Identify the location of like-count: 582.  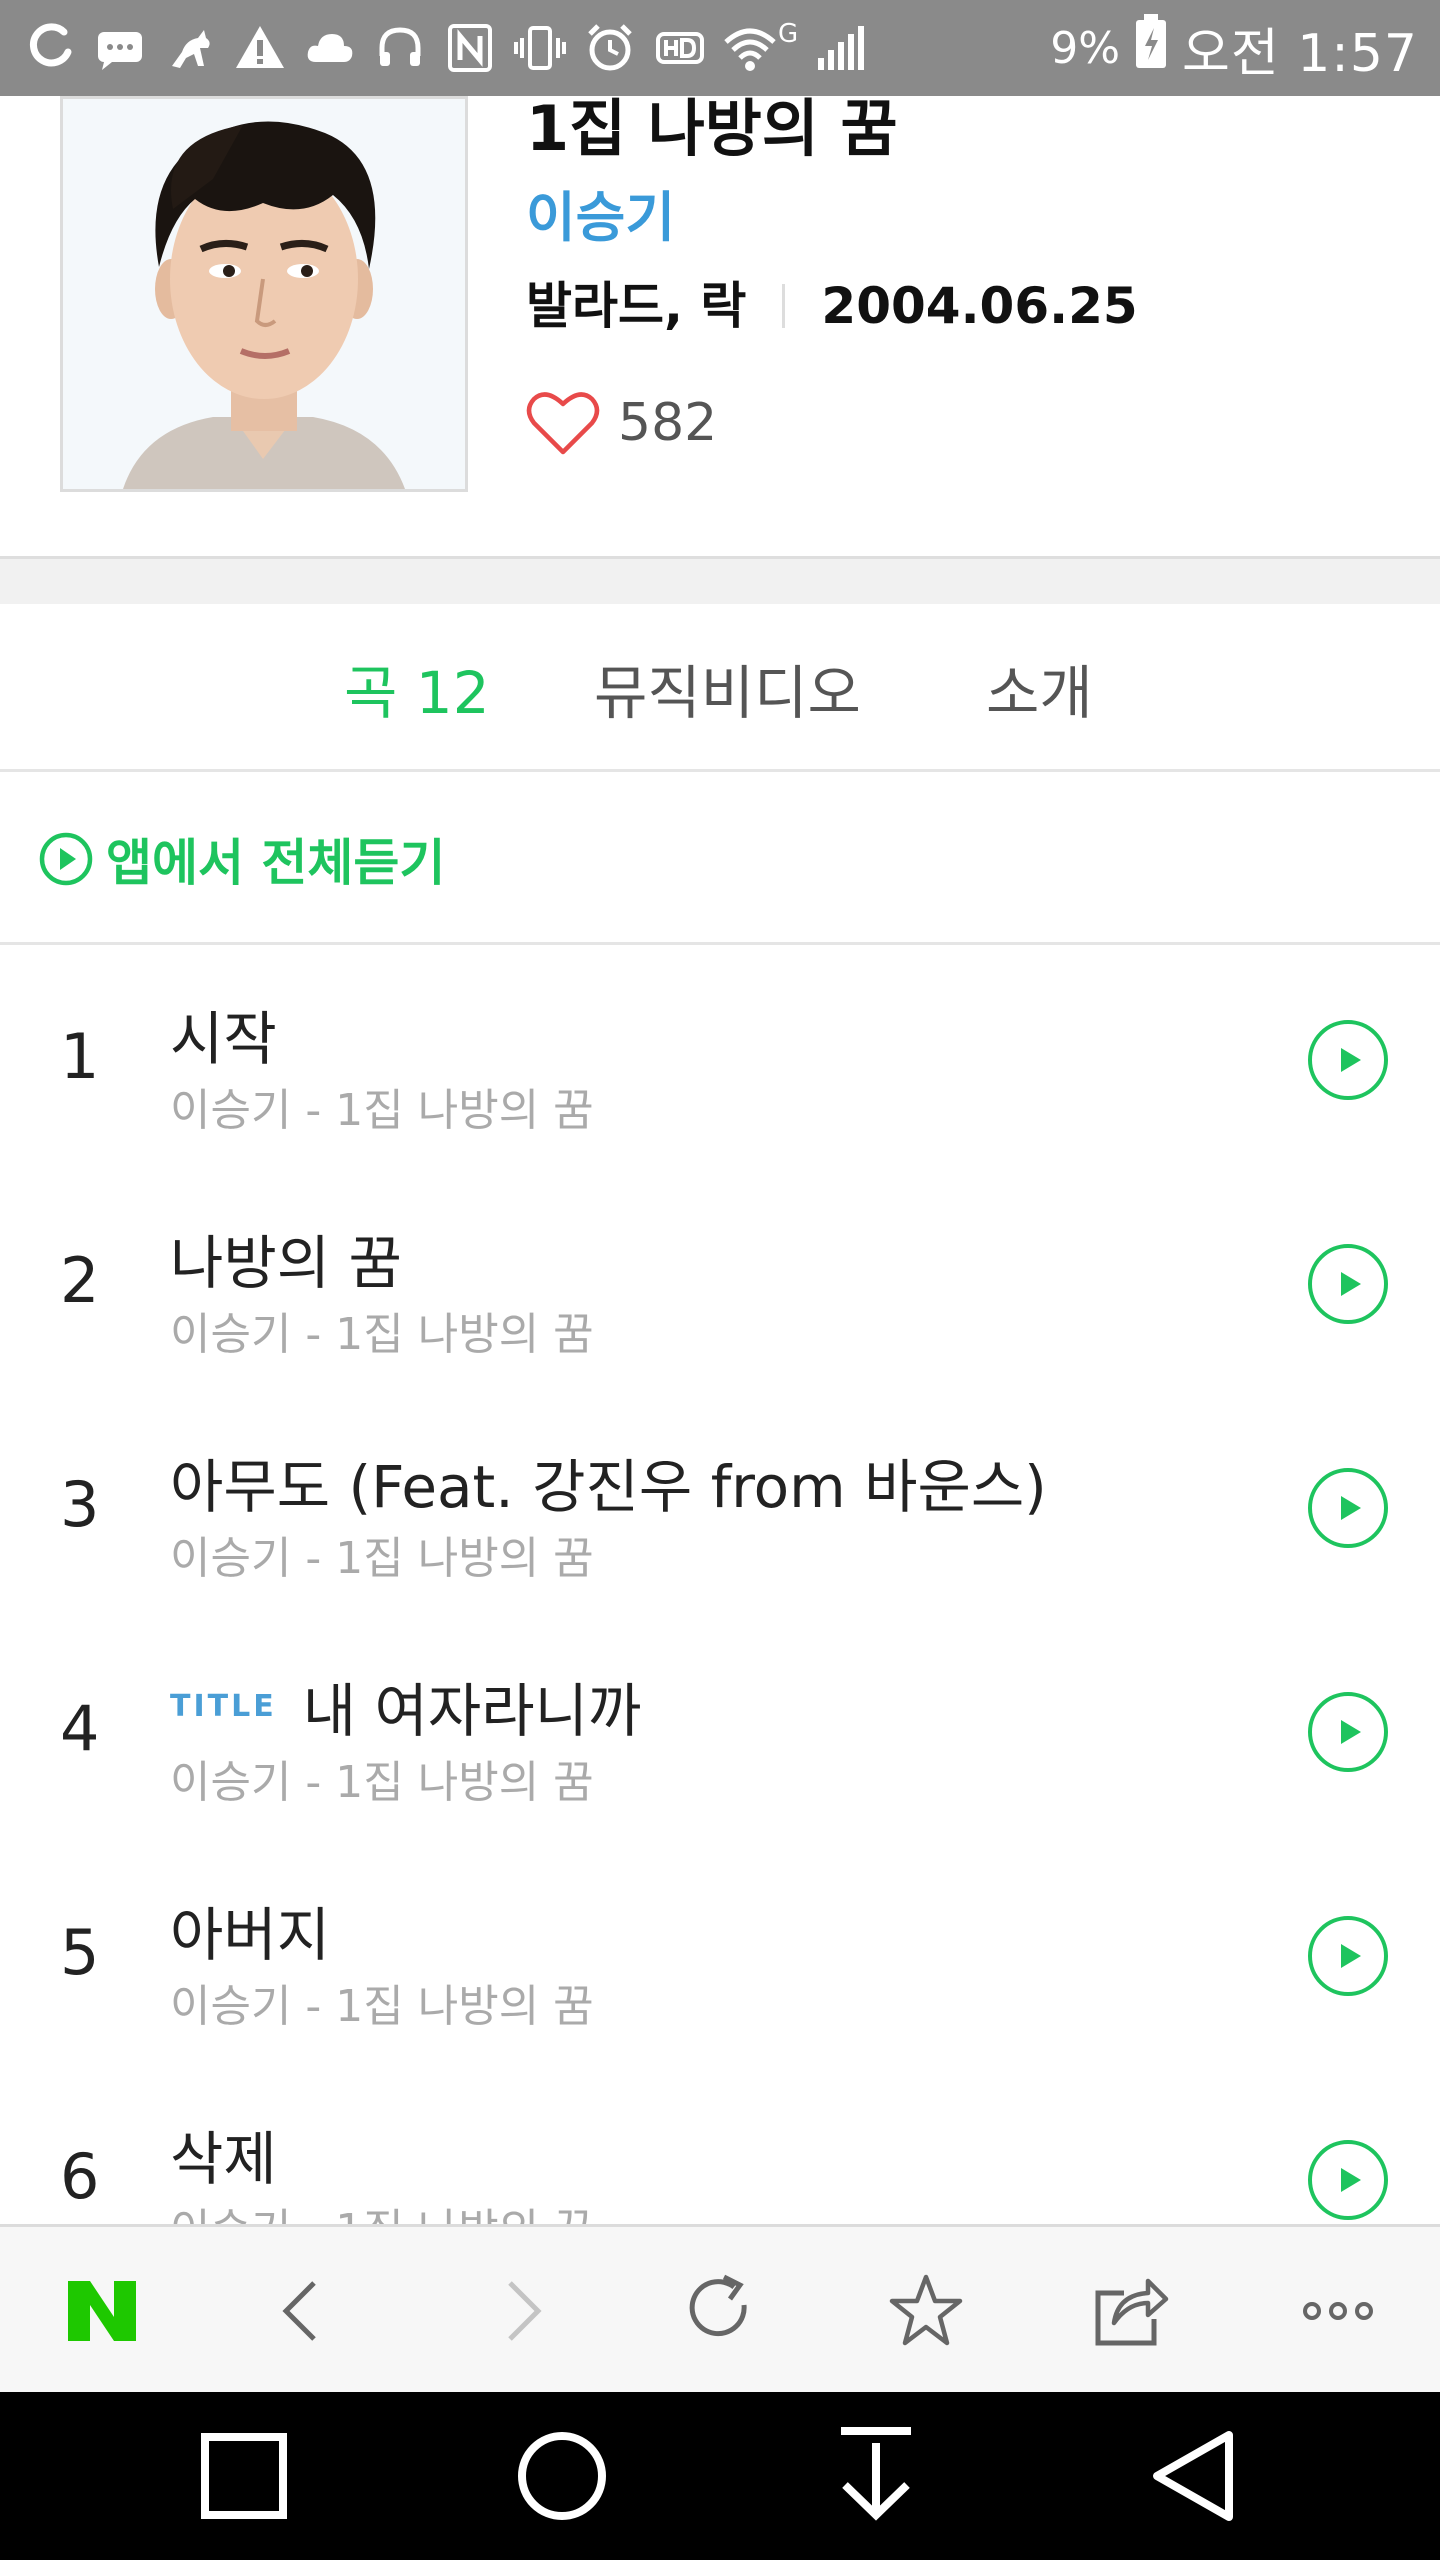
(668, 423).